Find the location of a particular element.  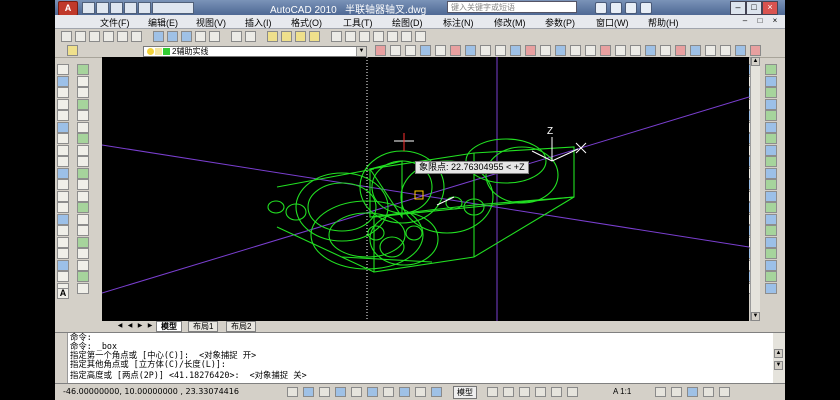

revolve-icon is located at coordinates (740, 50).